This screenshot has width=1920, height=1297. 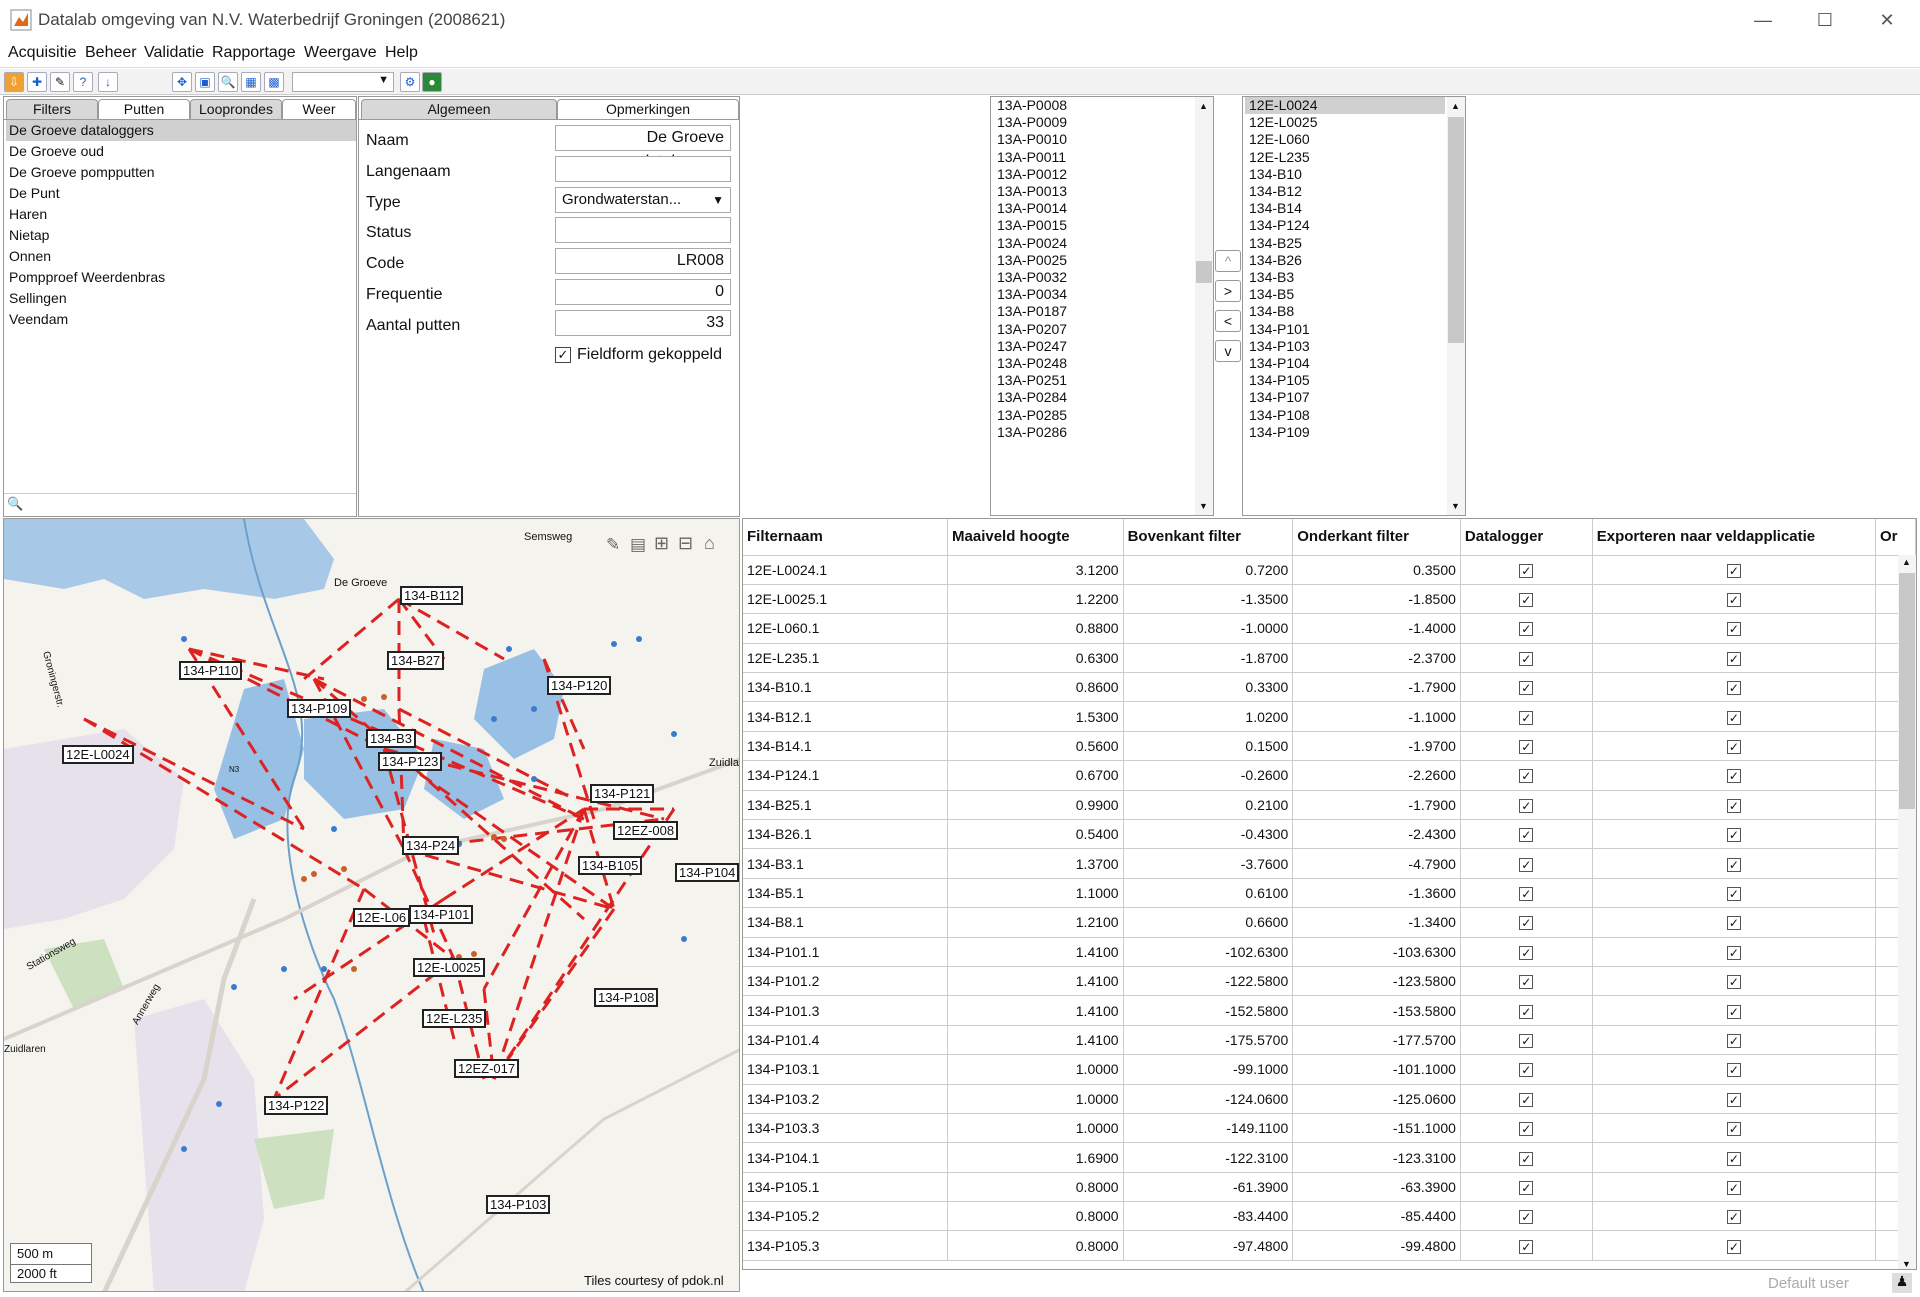 What do you see at coordinates (643, 147) in the screenshot?
I see `naam-input: De Groeve dataloggers` at bounding box center [643, 147].